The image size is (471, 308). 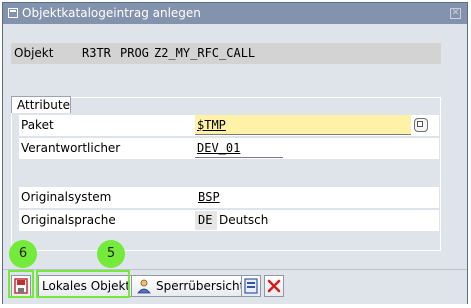 What do you see at coordinates (71, 148) in the screenshot?
I see `verantwortlicher-label: Verantwortlicher` at bounding box center [71, 148].